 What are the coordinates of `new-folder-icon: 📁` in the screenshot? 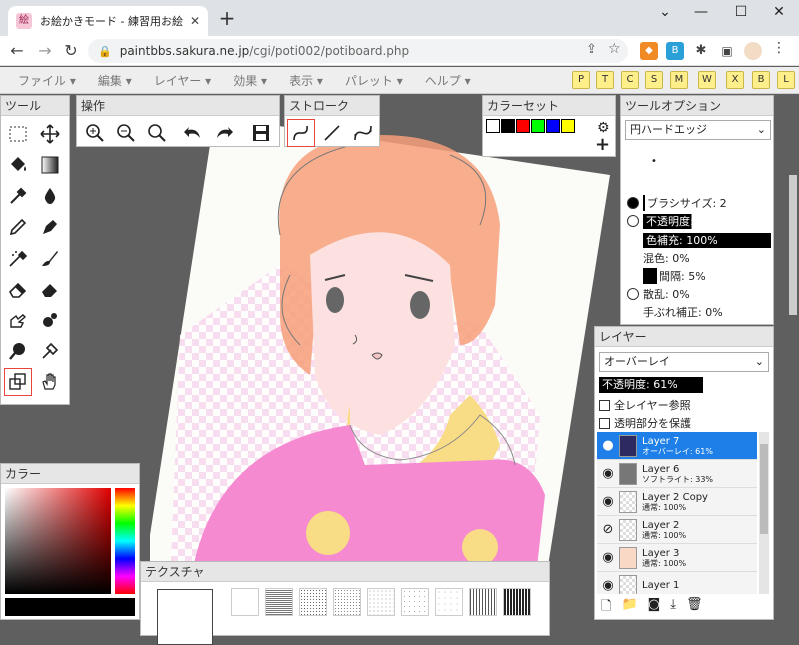 It's located at (629, 608).